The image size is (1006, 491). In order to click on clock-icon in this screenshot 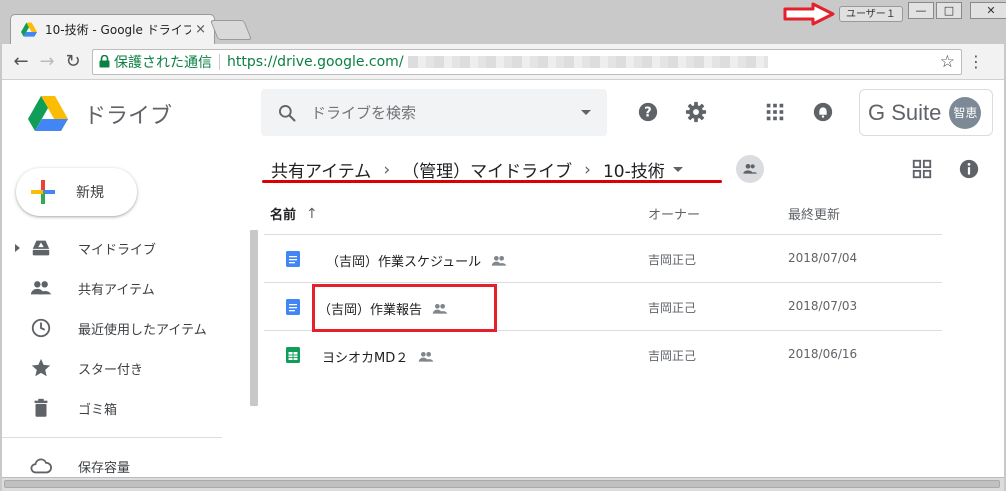, I will do `click(41, 328)`.